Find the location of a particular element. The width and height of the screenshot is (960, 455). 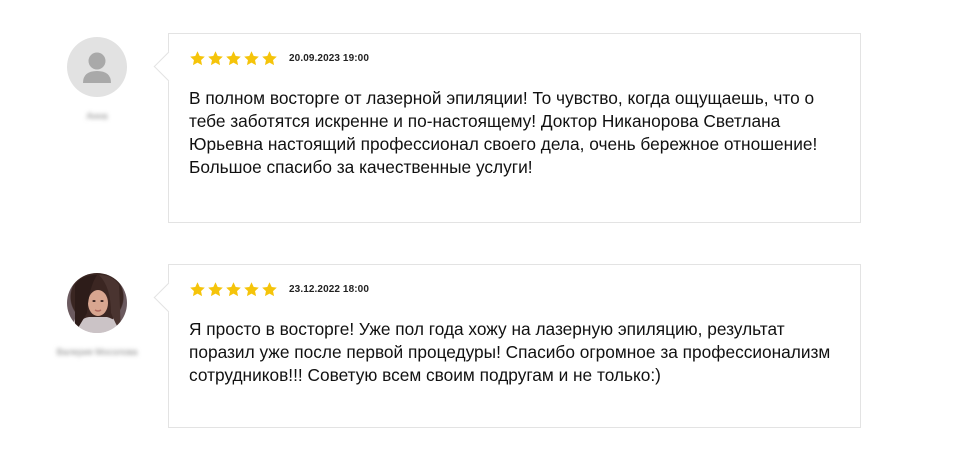

author-name: Валерия Мосолова is located at coordinates (97, 352).